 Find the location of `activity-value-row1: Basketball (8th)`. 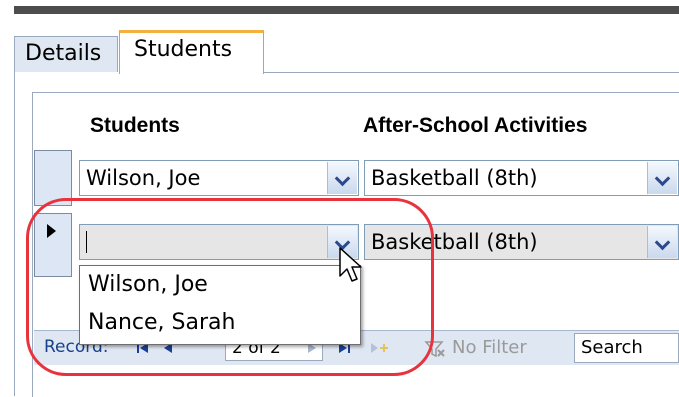

activity-value-row1: Basketball (8th) is located at coordinates (454, 178).